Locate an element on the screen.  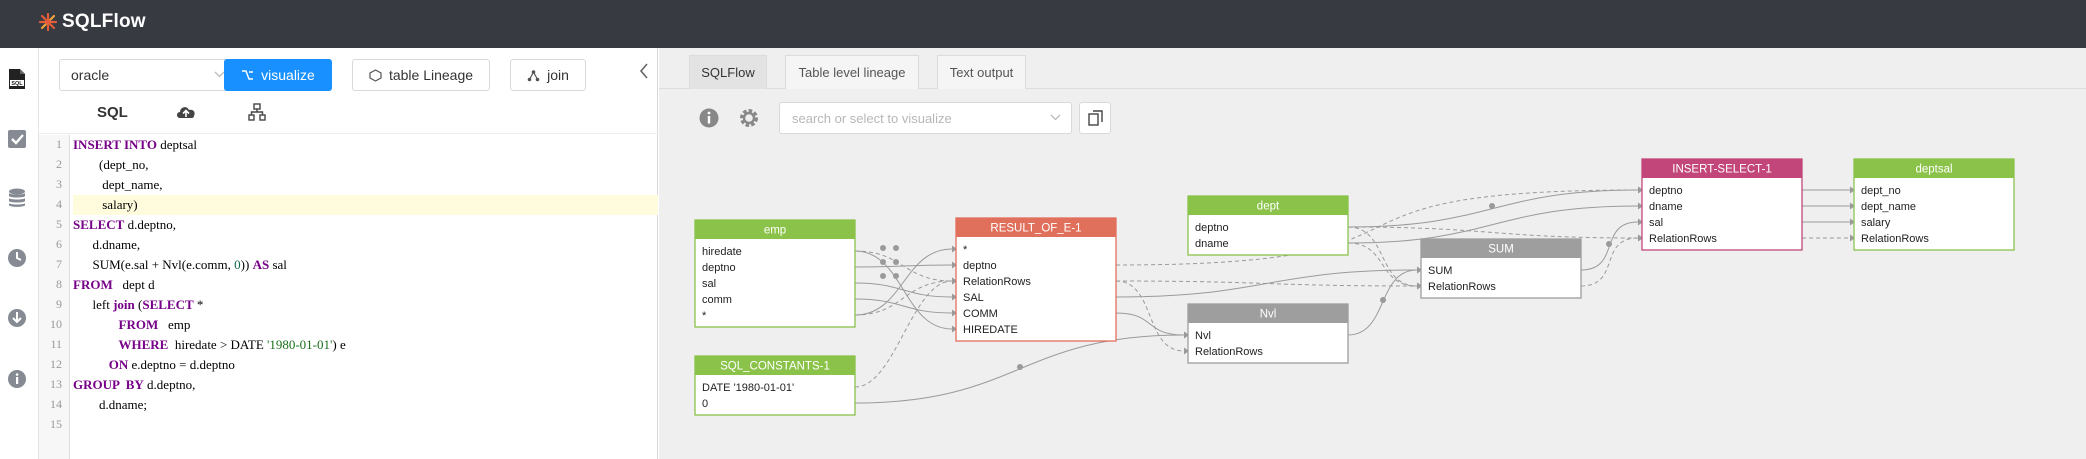
node-column: comm is located at coordinates (717, 300).